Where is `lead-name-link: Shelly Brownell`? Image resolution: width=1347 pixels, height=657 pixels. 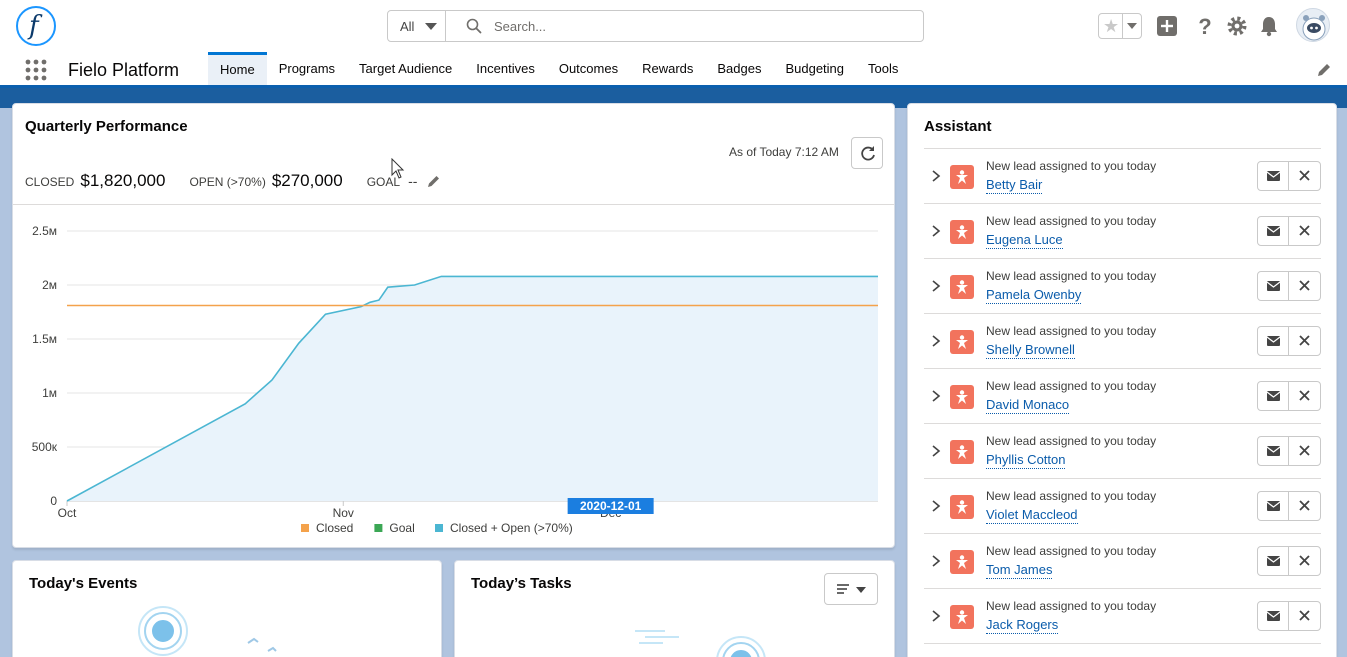
lead-name-link: Shelly Brownell is located at coordinates (1030, 350).